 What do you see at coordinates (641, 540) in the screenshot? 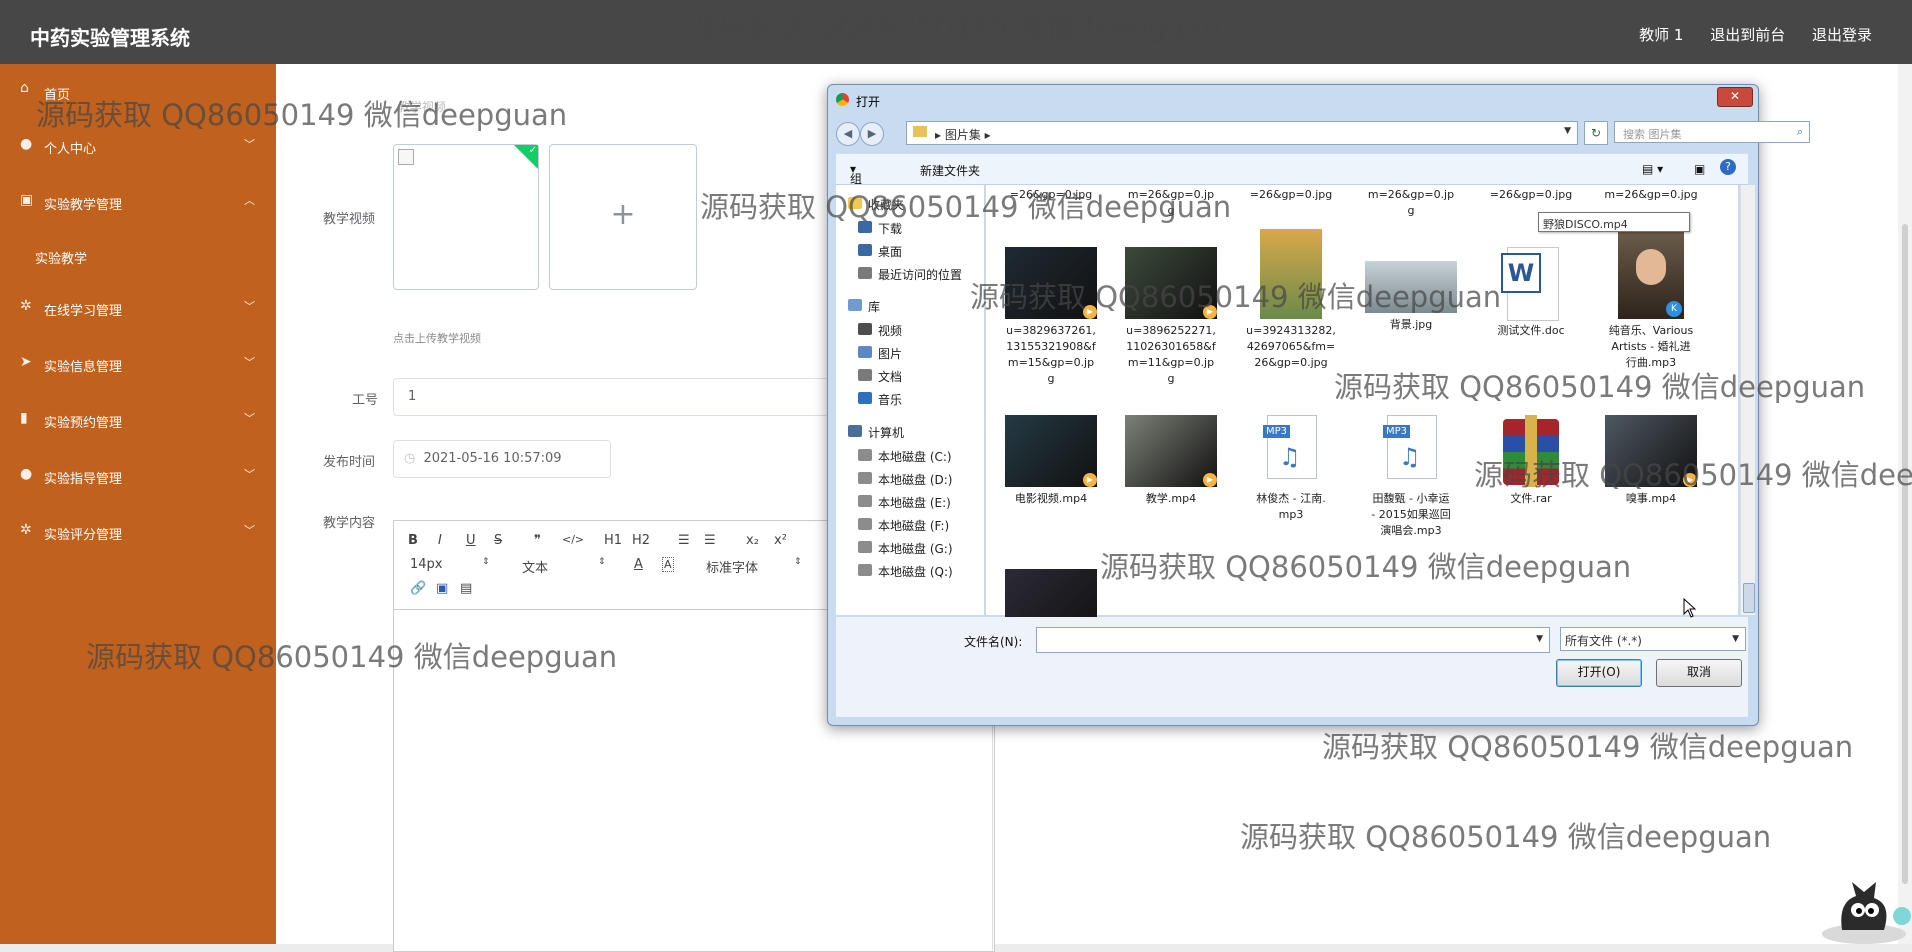
I see `h2-button: H2` at bounding box center [641, 540].